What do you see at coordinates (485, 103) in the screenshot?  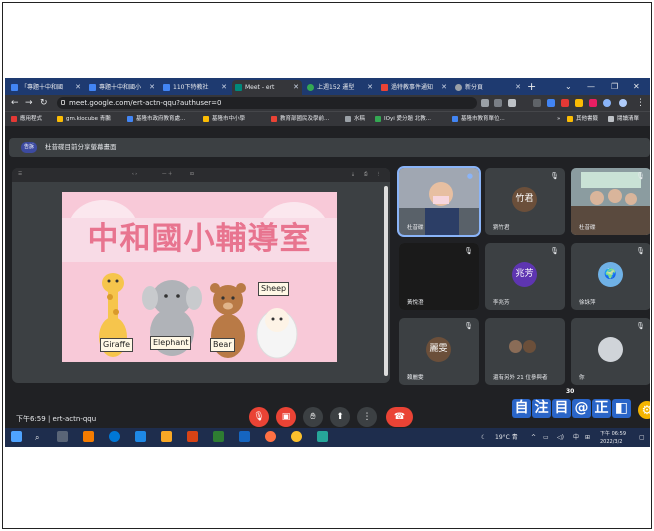 I see `camera-icon` at bounding box center [485, 103].